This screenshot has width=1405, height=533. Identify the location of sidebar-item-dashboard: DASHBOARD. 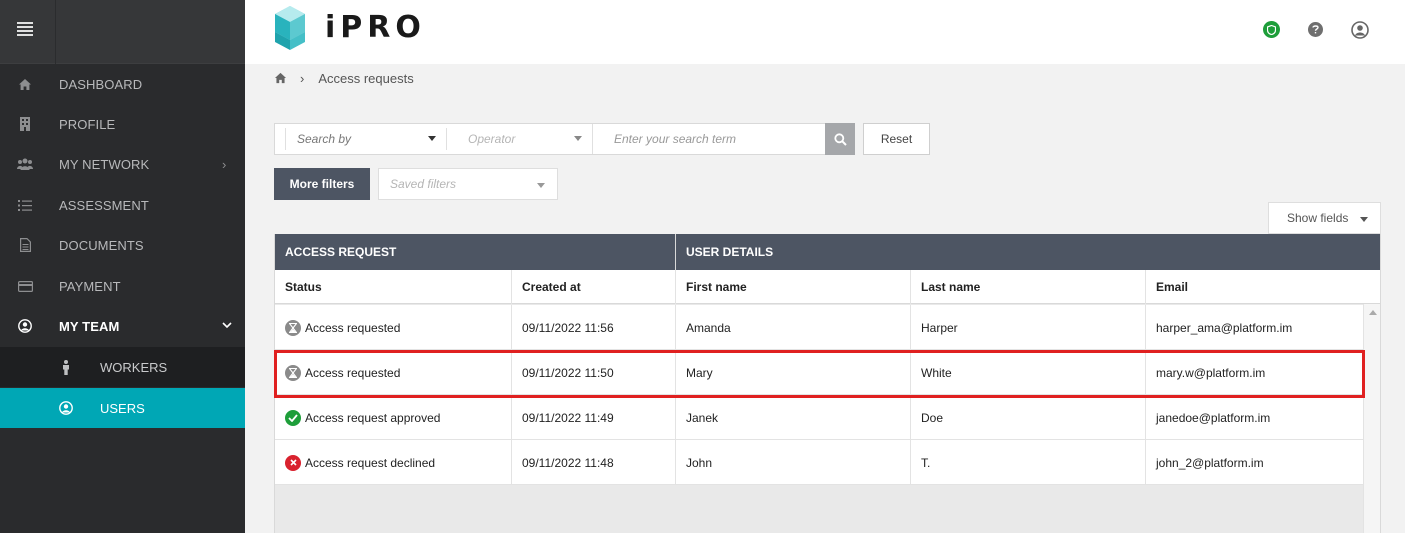
(122, 84).